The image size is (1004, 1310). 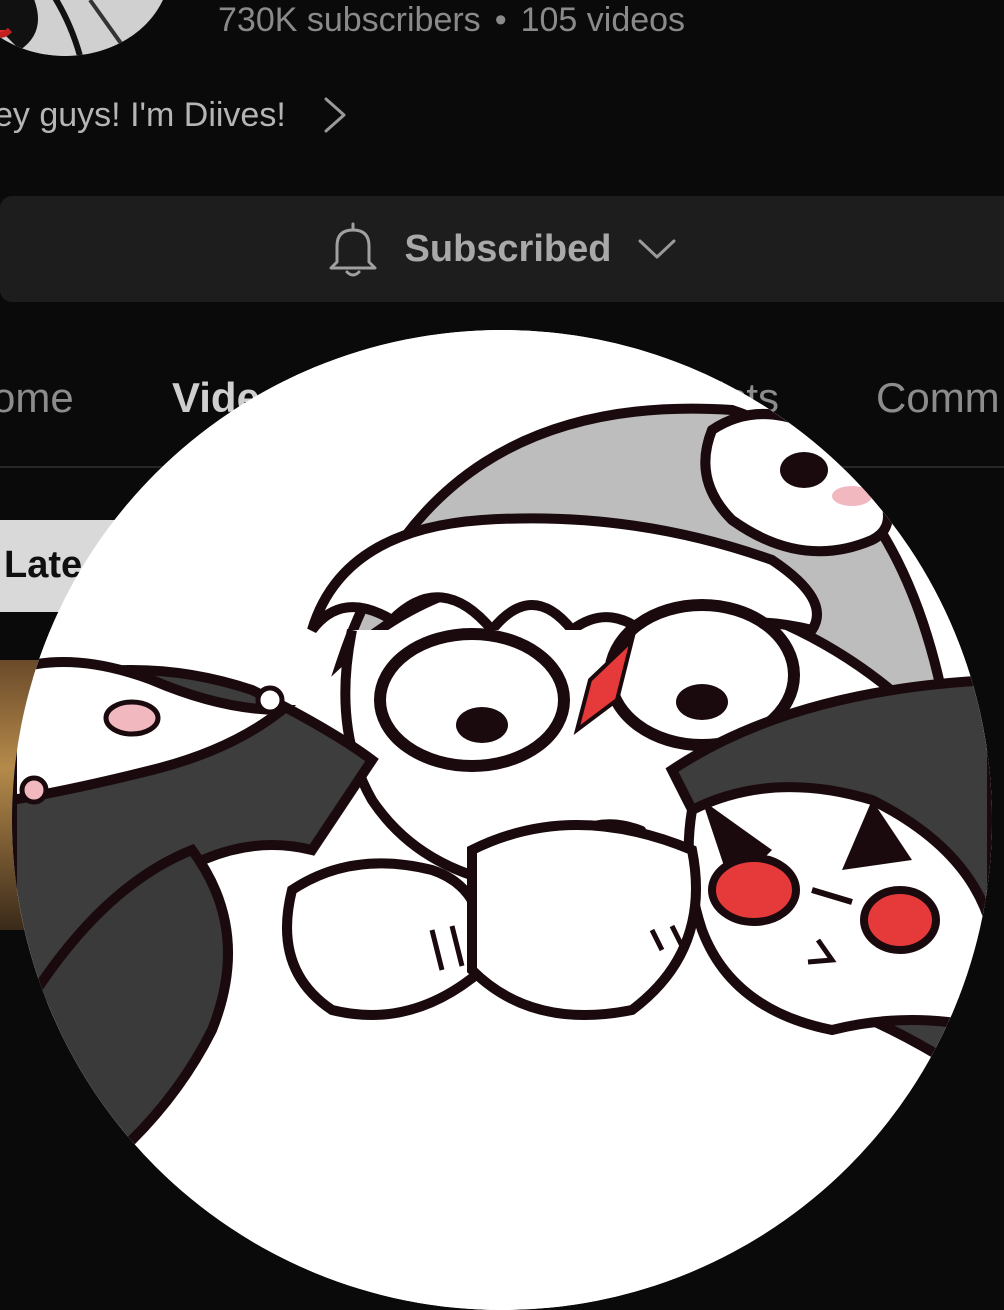 I want to click on chevron-down-icon, so click(x=657, y=249).